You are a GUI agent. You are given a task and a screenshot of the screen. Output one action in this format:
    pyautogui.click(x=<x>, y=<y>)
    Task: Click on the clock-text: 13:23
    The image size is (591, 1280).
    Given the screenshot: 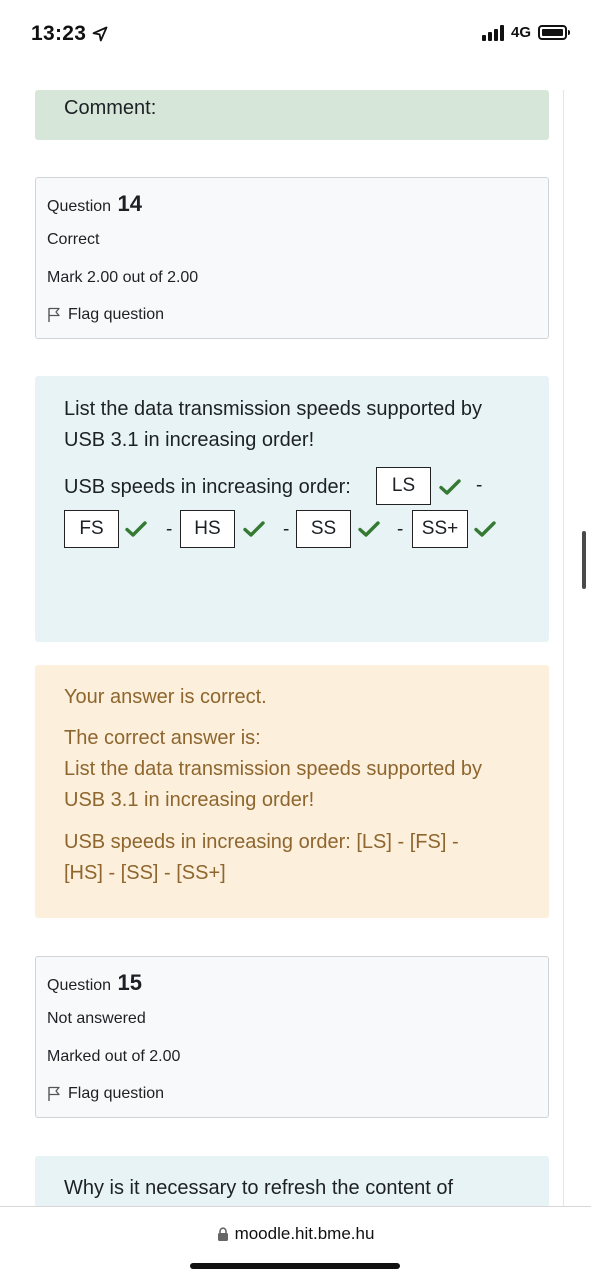 What is the action you would take?
    pyautogui.click(x=59, y=33)
    